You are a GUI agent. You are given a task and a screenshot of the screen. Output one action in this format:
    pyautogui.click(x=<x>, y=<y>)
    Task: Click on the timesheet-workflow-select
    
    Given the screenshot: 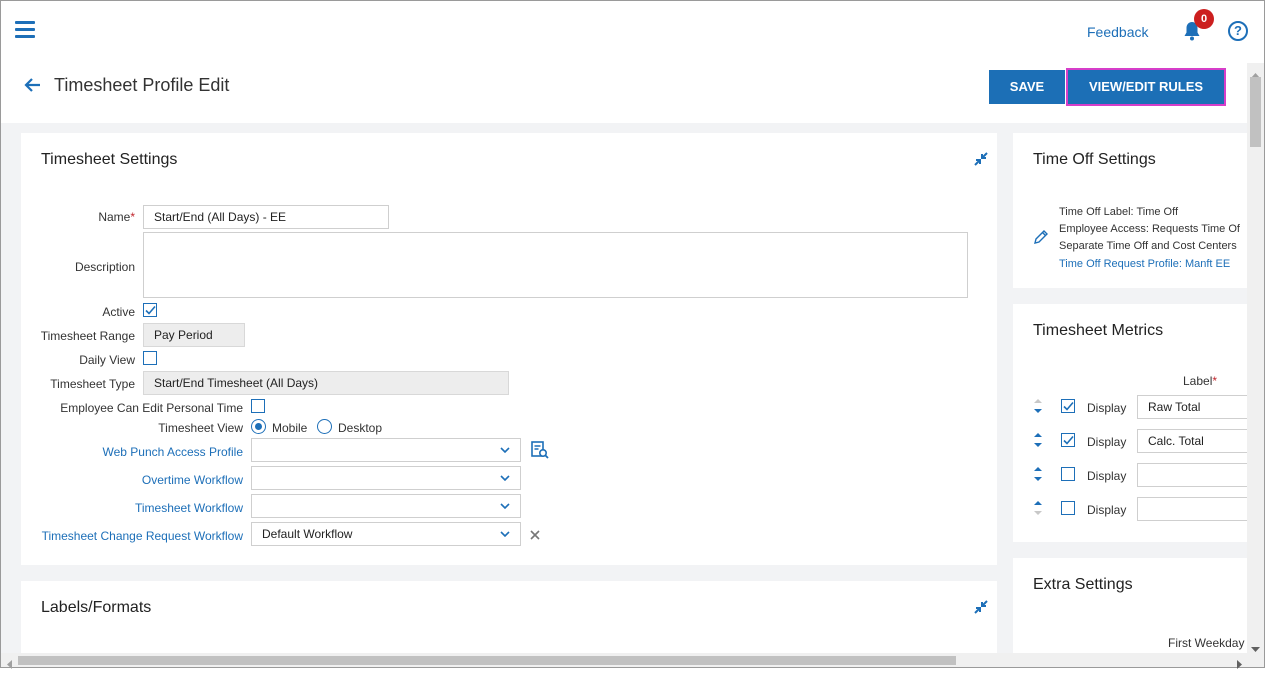 What is the action you would take?
    pyautogui.click(x=386, y=506)
    